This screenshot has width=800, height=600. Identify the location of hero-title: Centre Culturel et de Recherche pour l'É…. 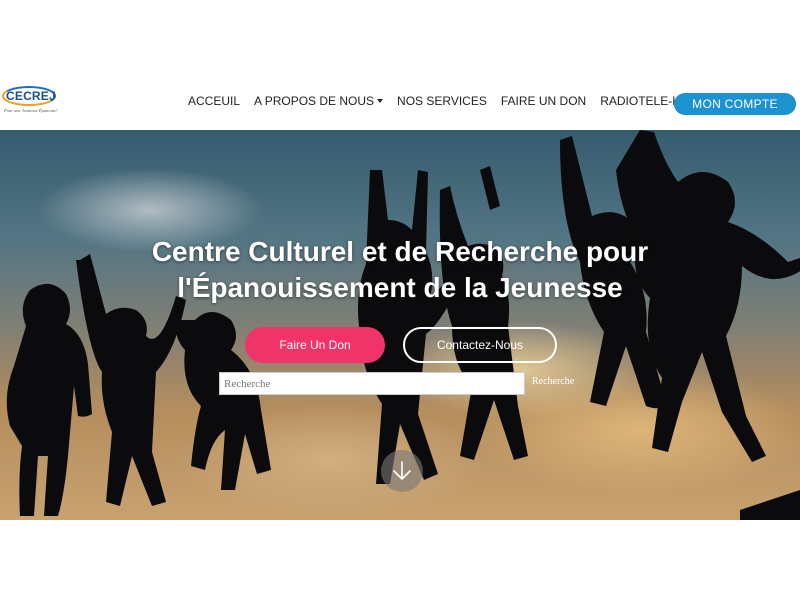
(400, 270).